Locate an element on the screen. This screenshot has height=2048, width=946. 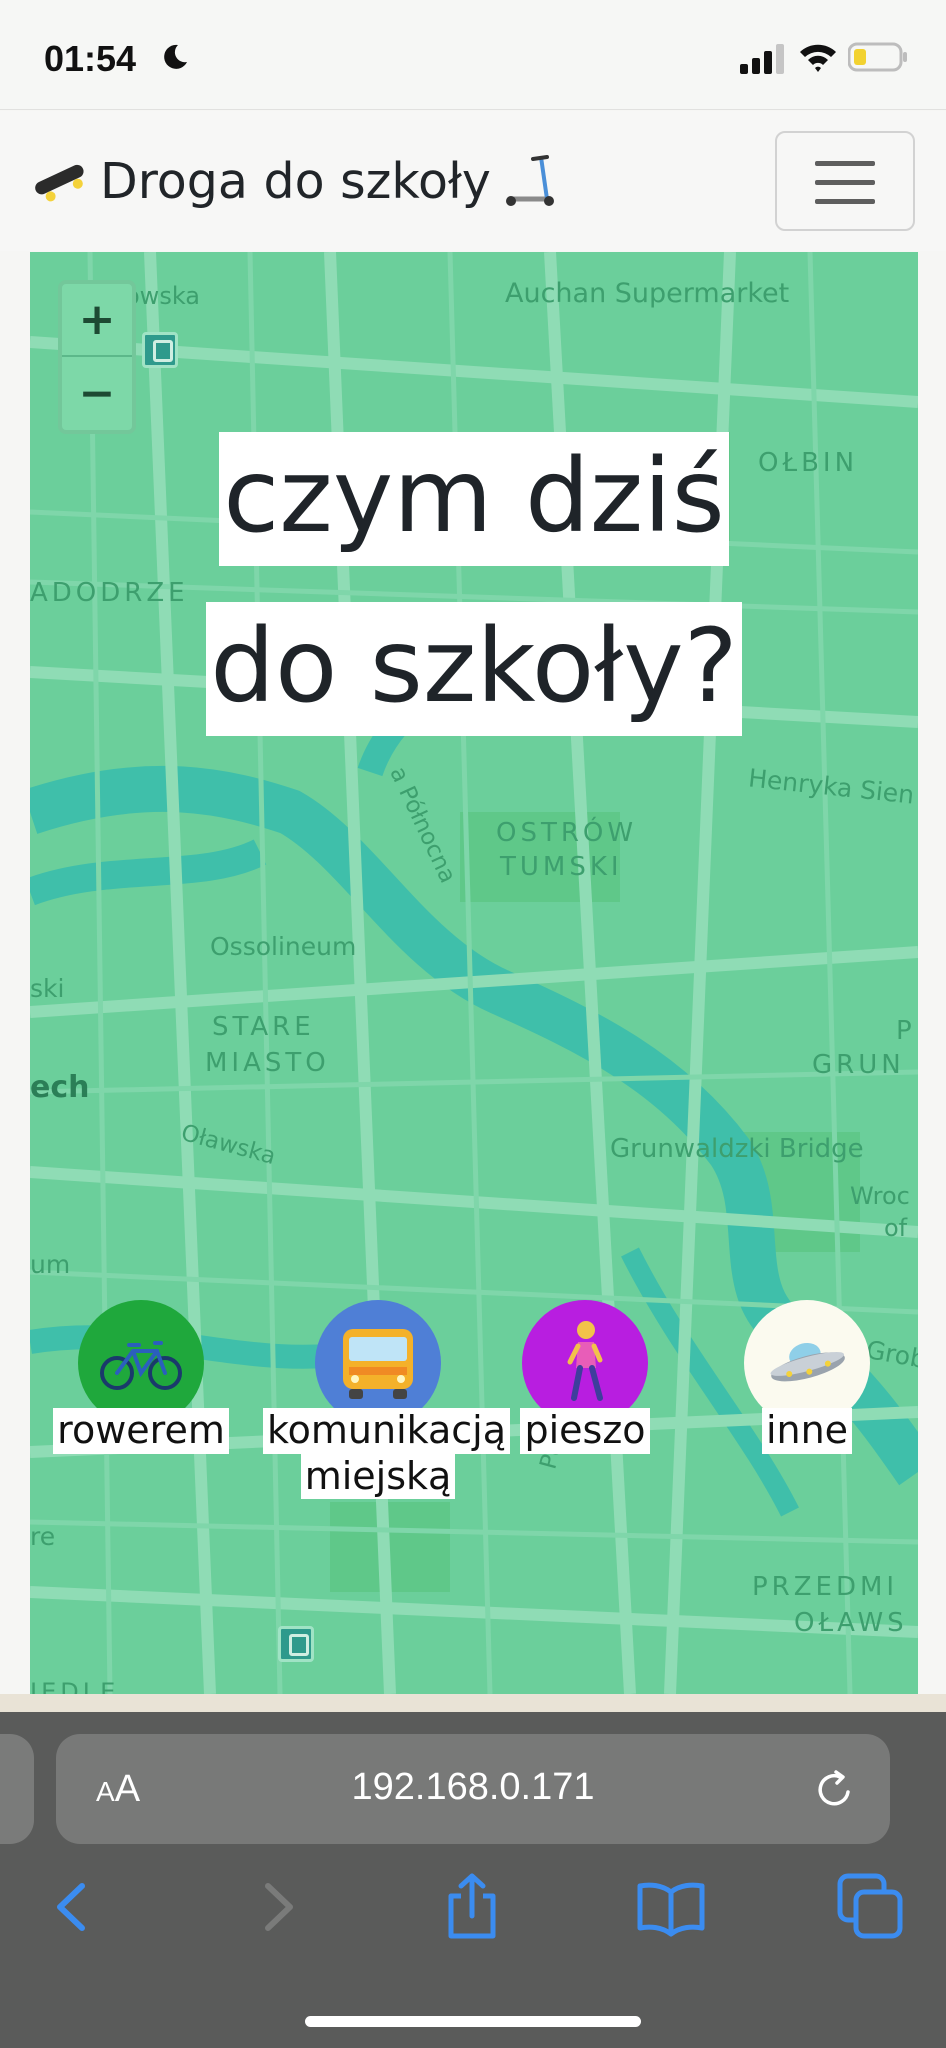
map-label: IEDLE is located at coordinates (75, 1686).